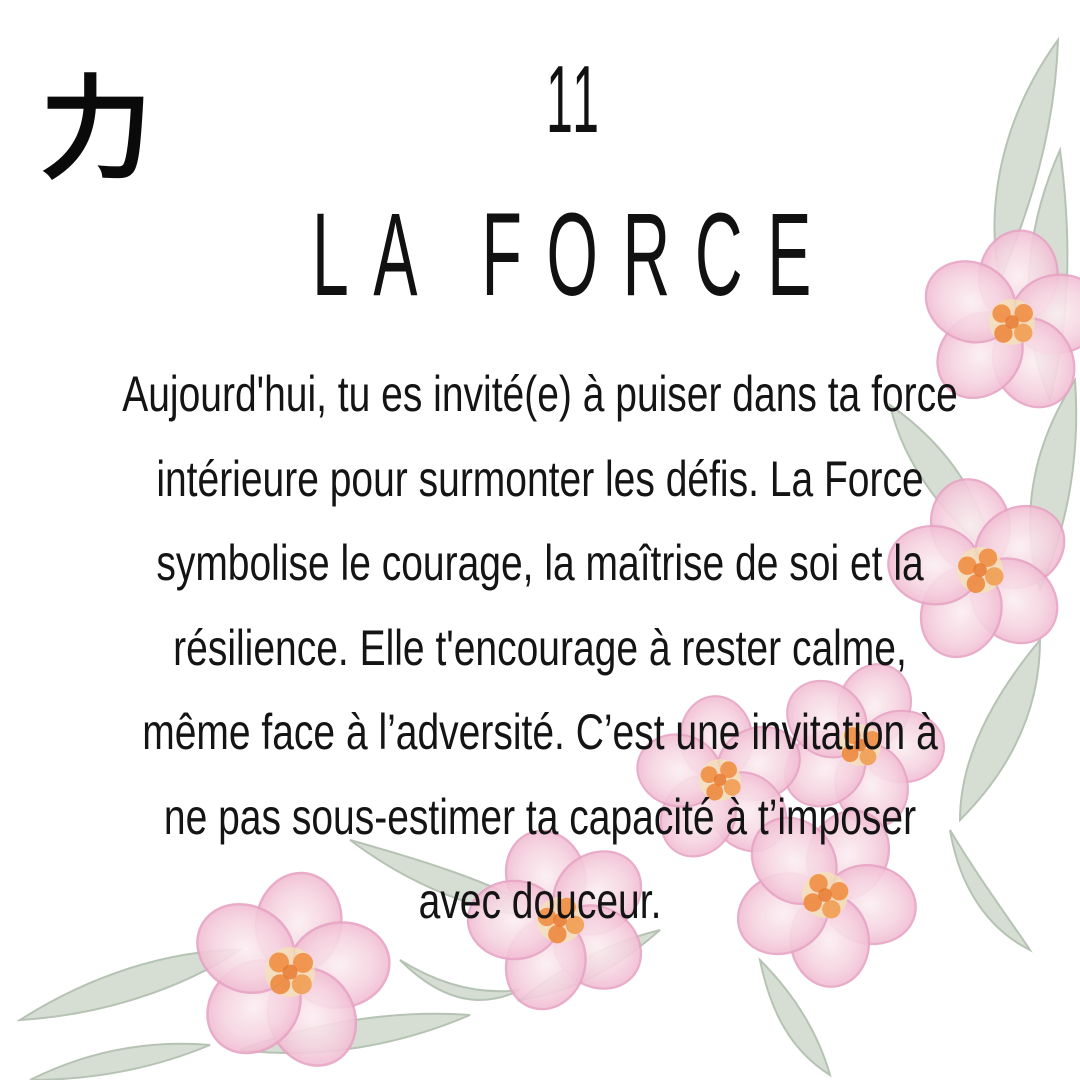 The image size is (1080, 1080). What do you see at coordinates (540, 901) in the screenshot?
I see `description-line: avec douceur.` at bounding box center [540, 901].